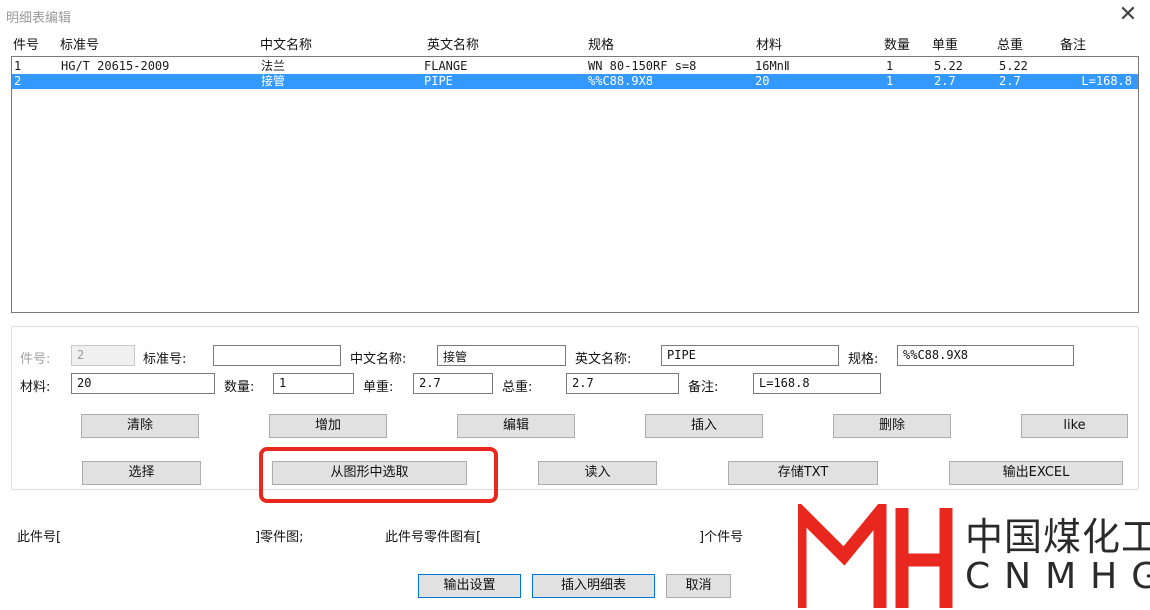 The height and width of the screenshot is (610, 1150). I want to click on table-row-selected: 2 接管 PIPE %%C88.9X8 20 1 2.7 2.7 L=168.8, so click(575, 81).